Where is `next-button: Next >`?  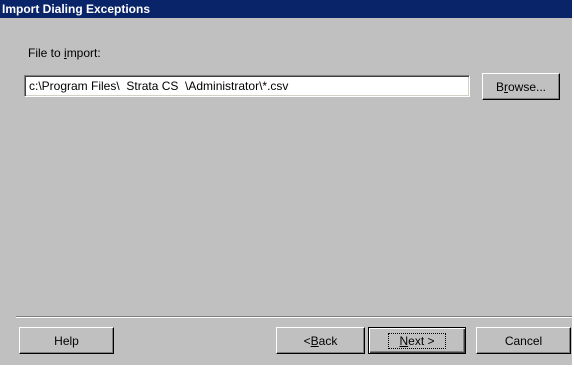 next-button: Next > is located at coordinates (417, 340).